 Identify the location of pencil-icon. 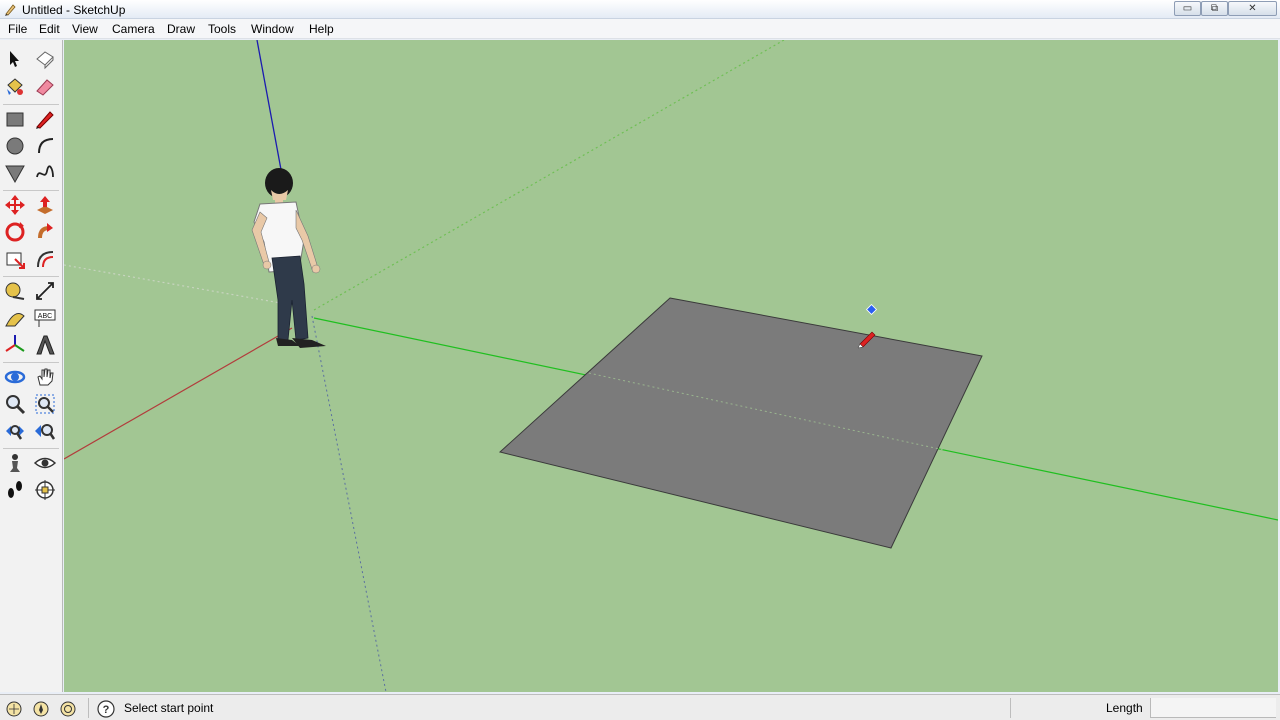
(45, 120).